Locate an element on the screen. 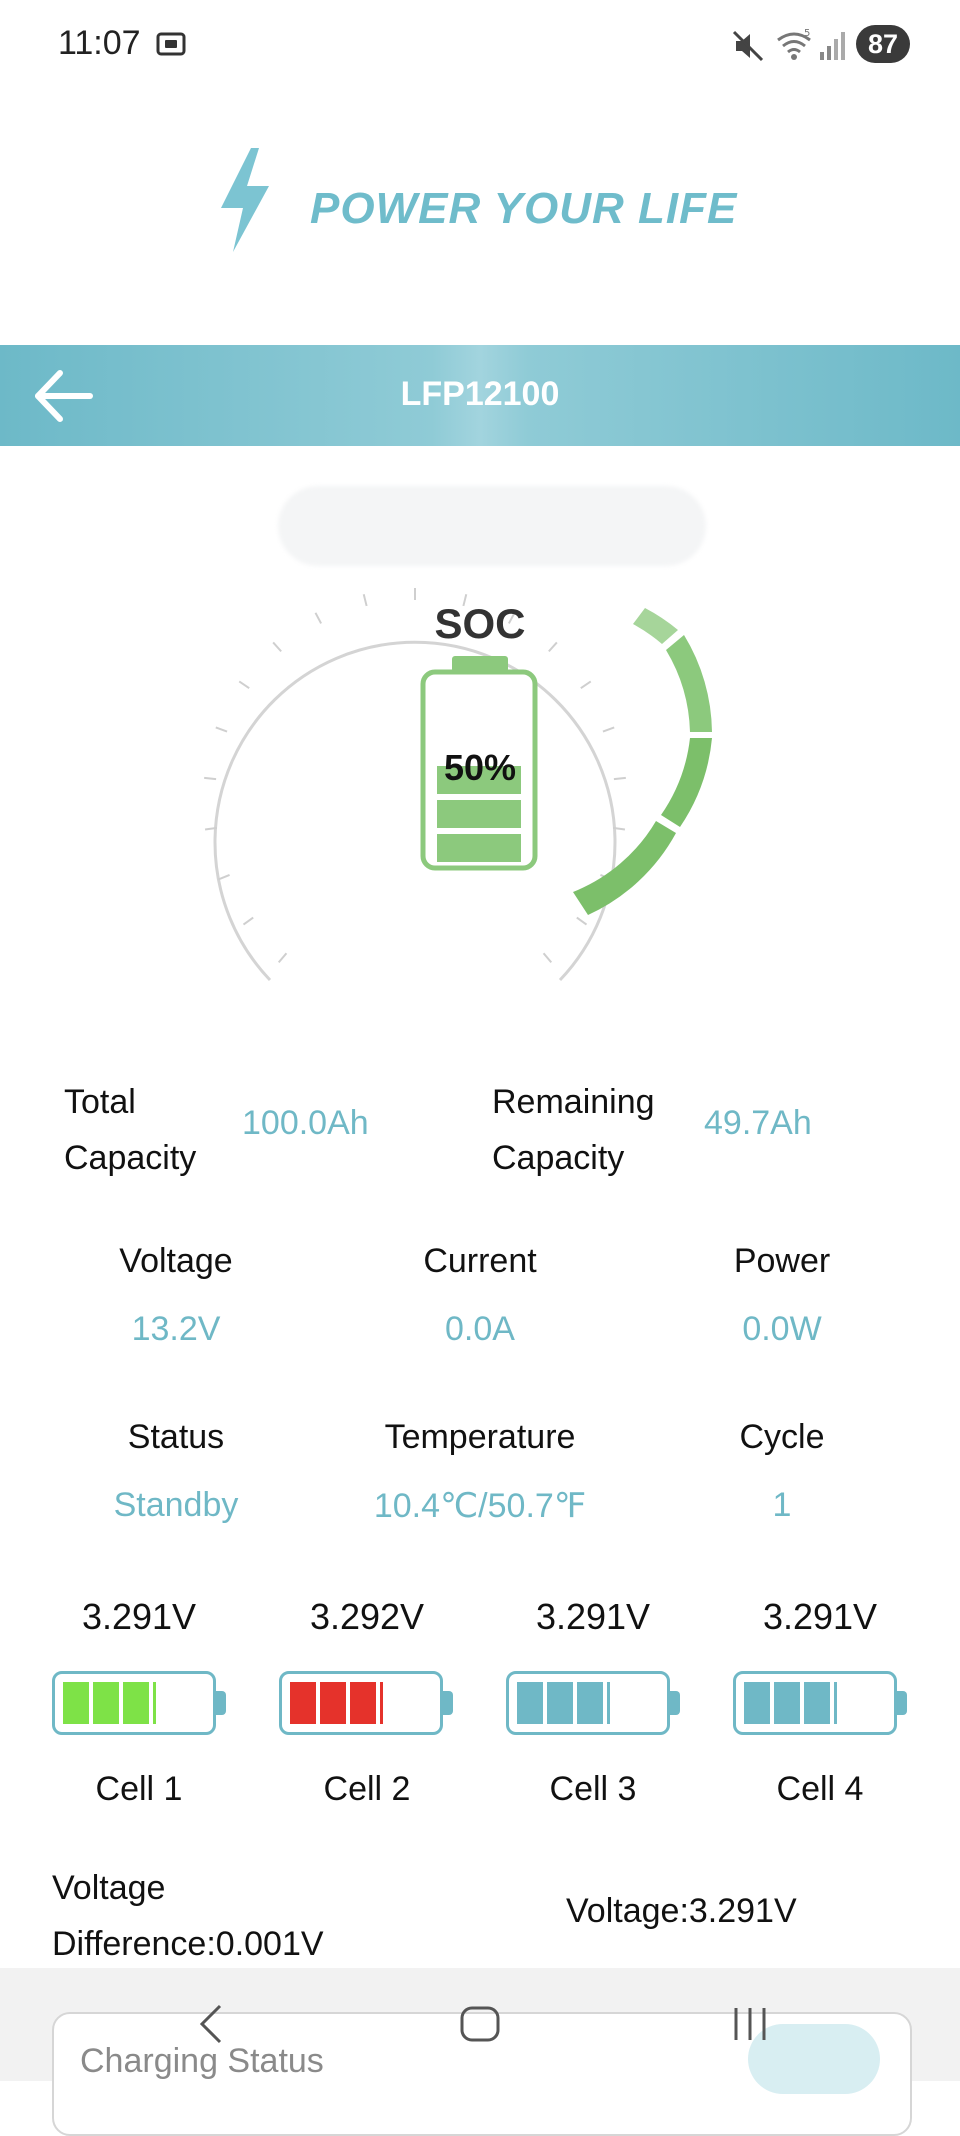 This screenshot has width=960, height=2136. power-value: 0.0W is located at coordinates (782, 1329).